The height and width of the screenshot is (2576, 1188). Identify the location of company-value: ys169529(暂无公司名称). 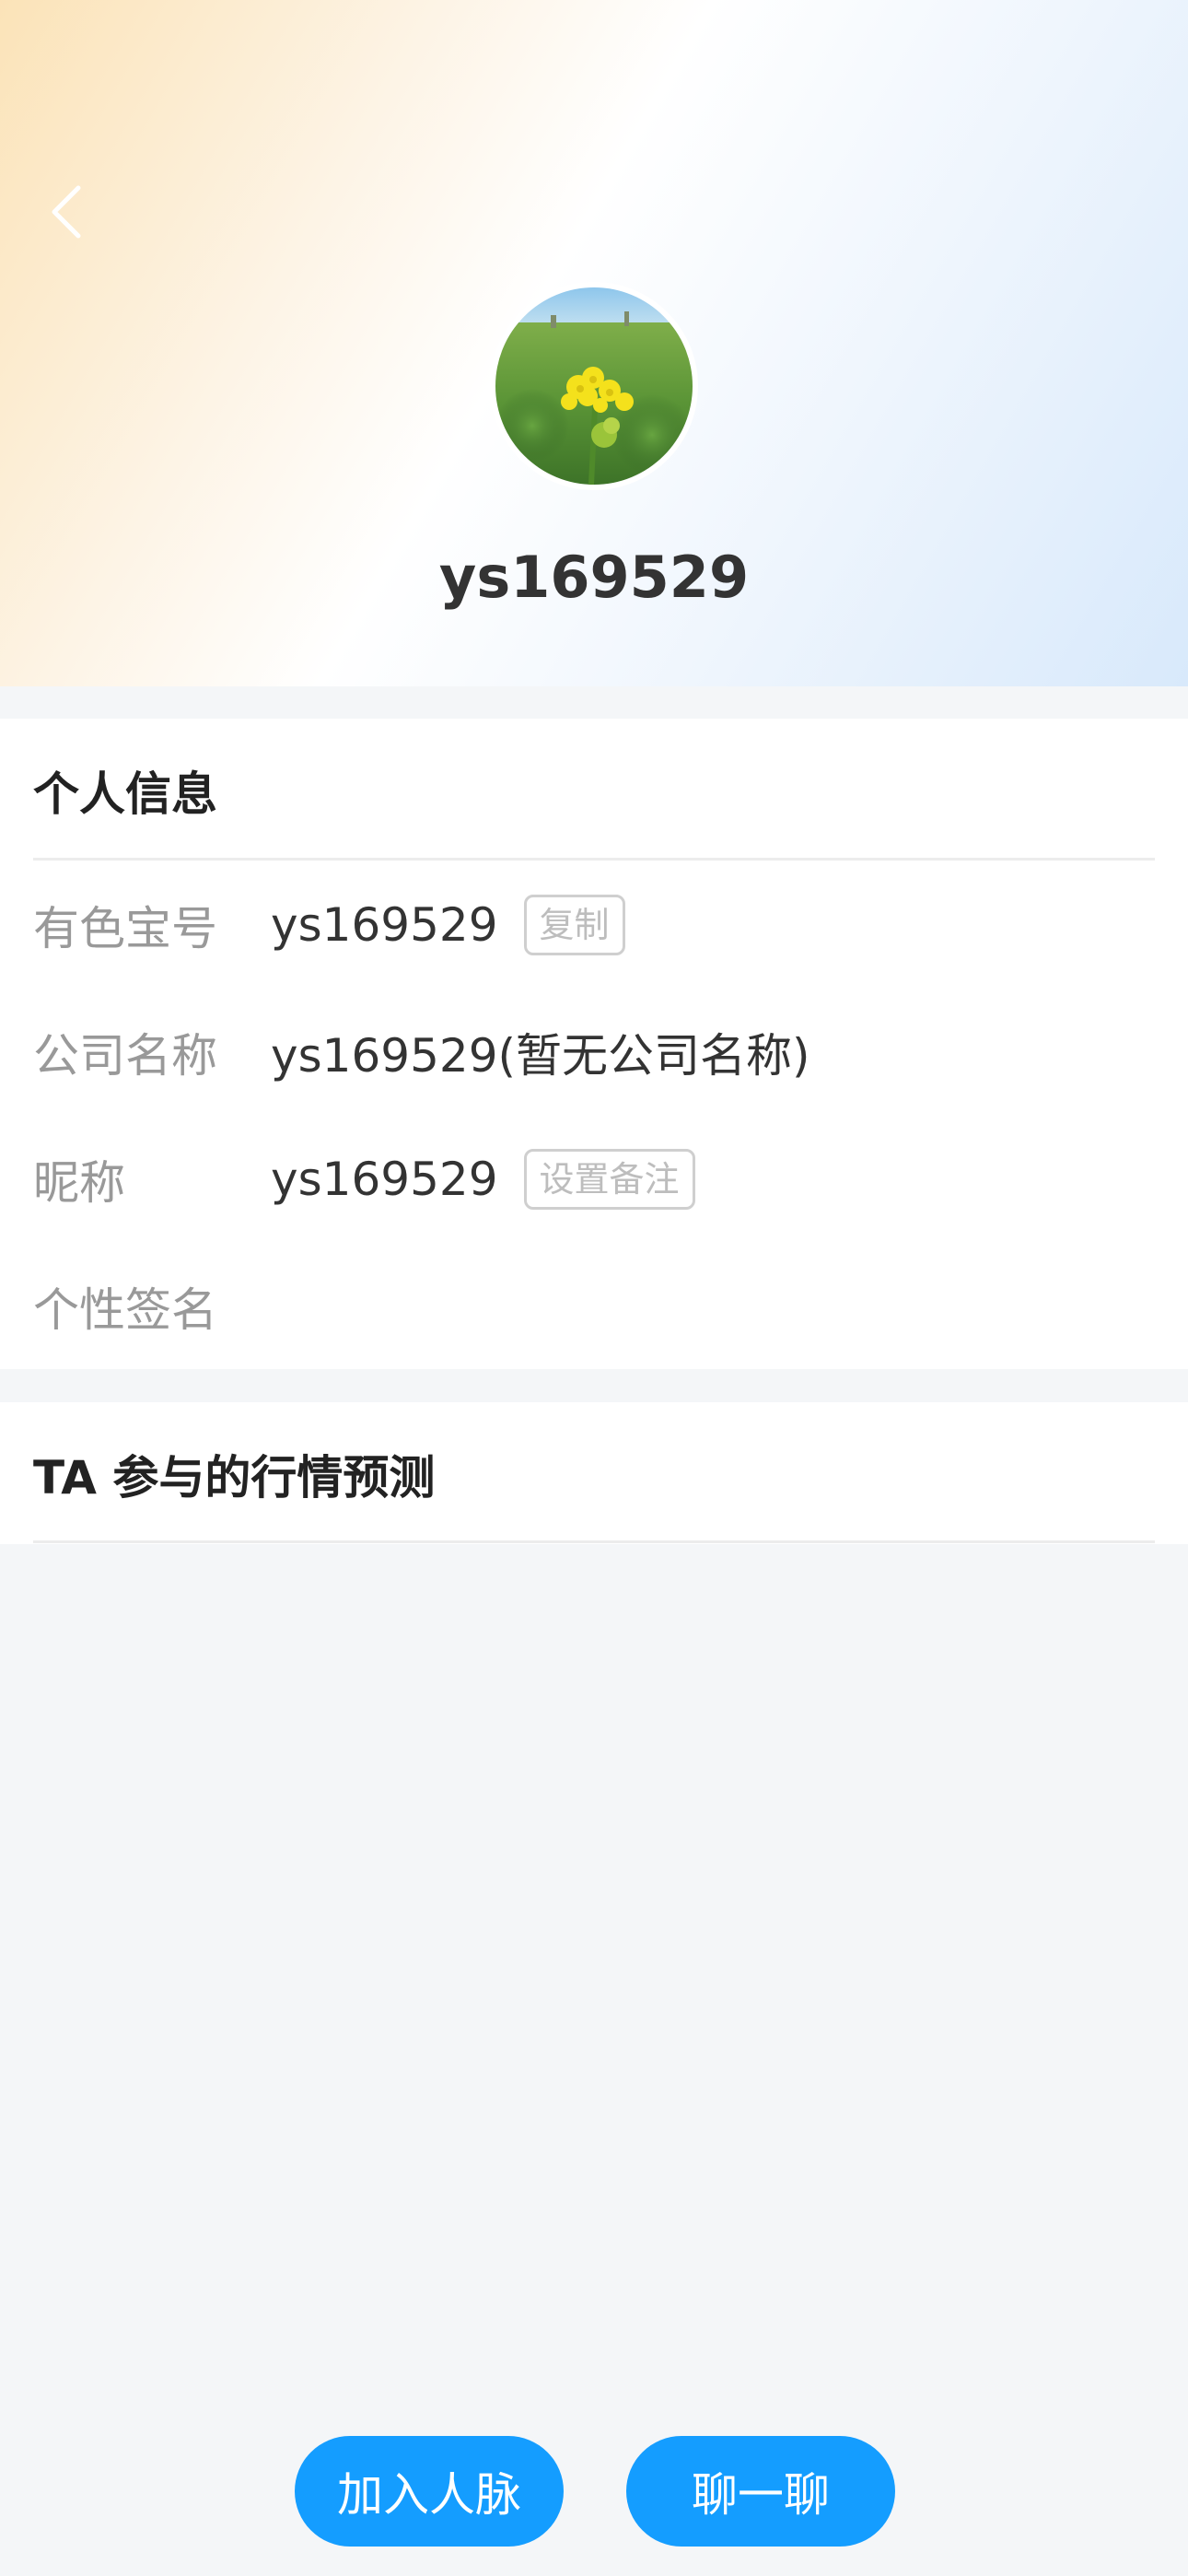
(540, 1056).